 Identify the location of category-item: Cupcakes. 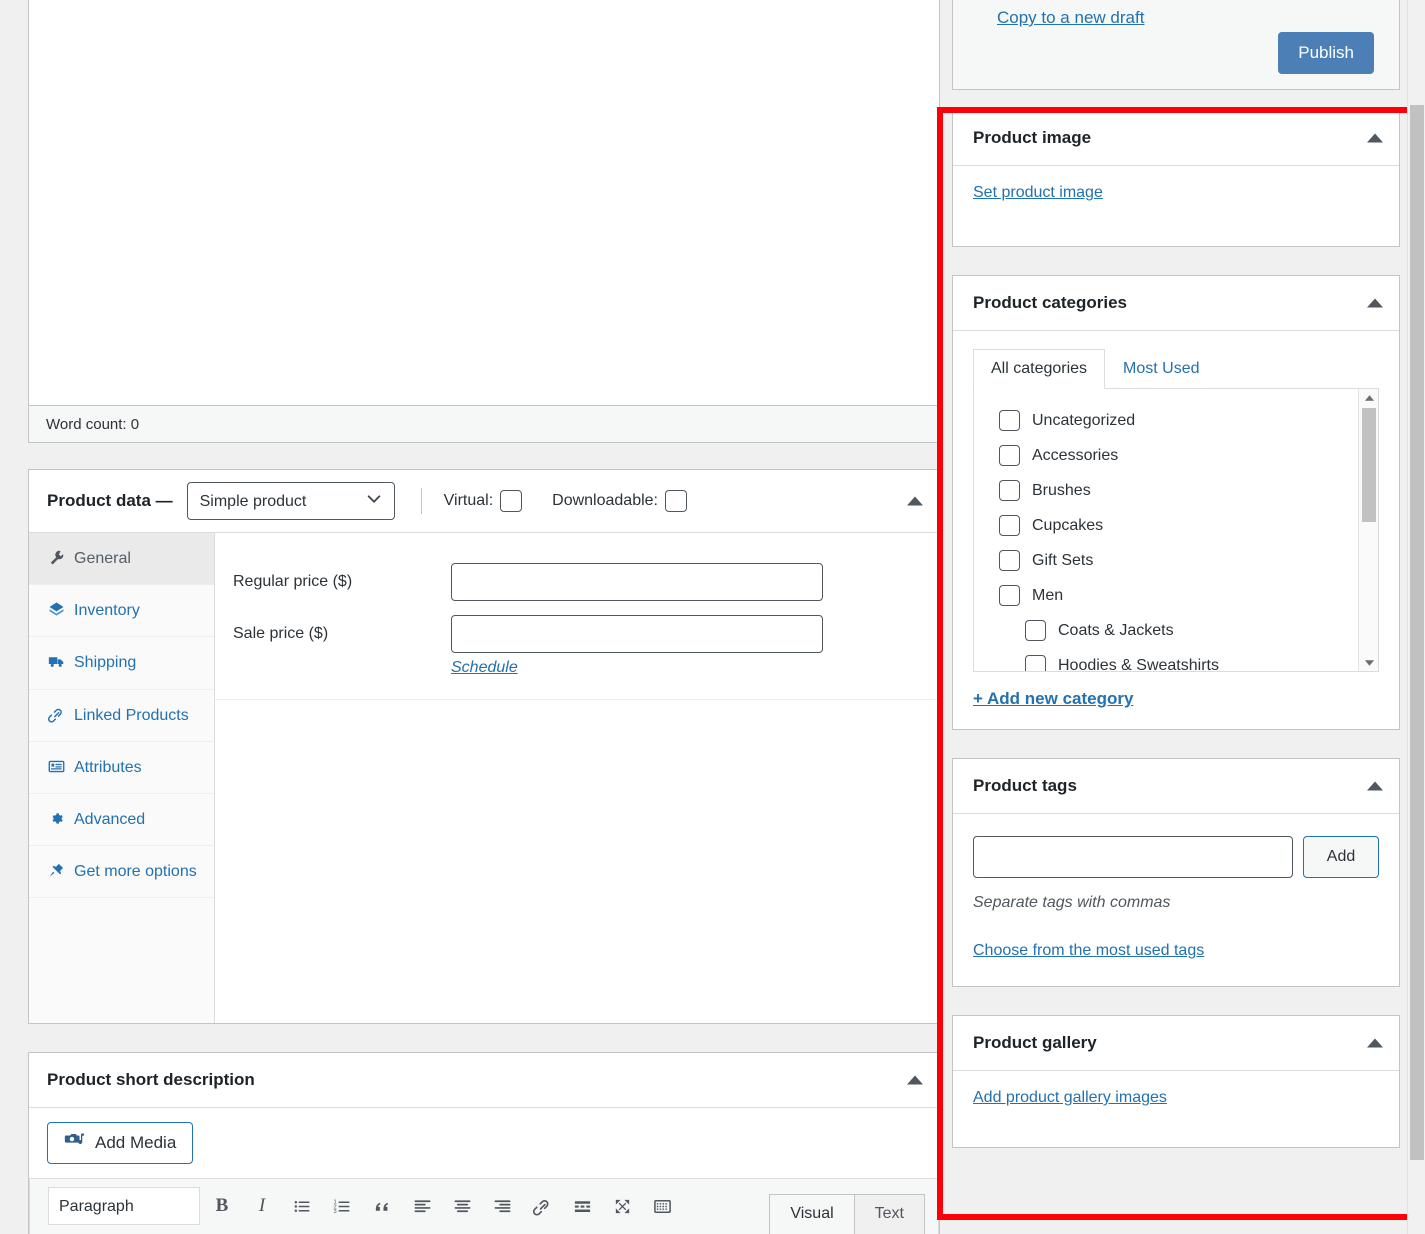
(1176, 525).